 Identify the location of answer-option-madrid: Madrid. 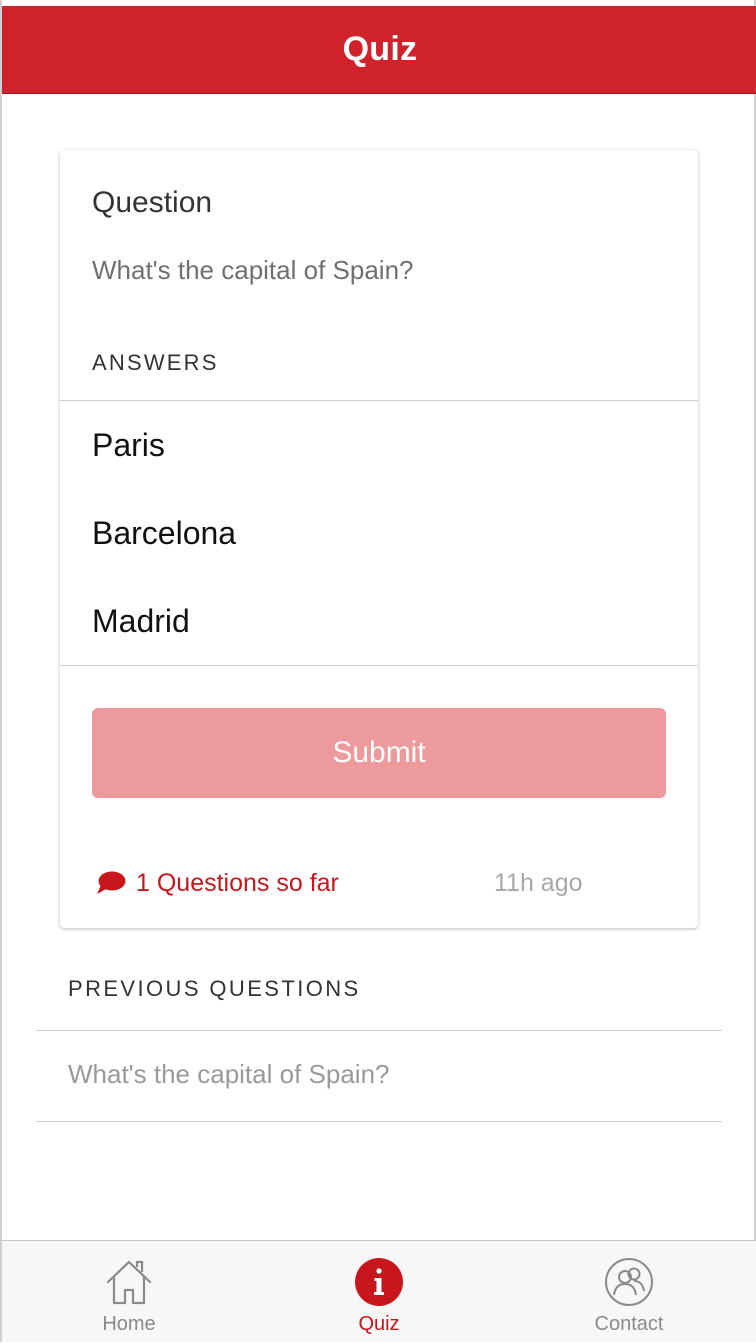
(141, 621).